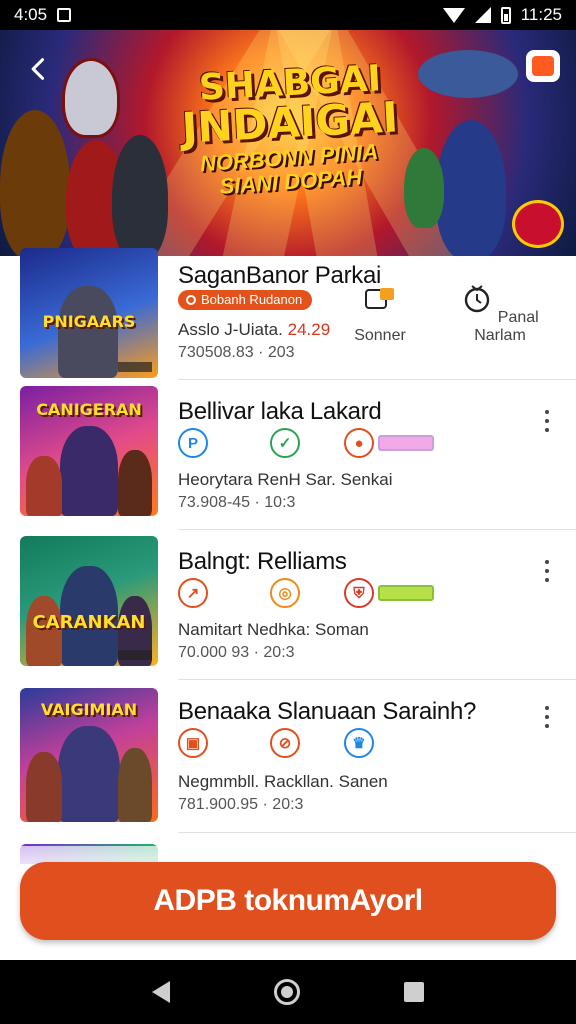  I want to click on status-bar: 4:05 11:25, so click(288, 15).